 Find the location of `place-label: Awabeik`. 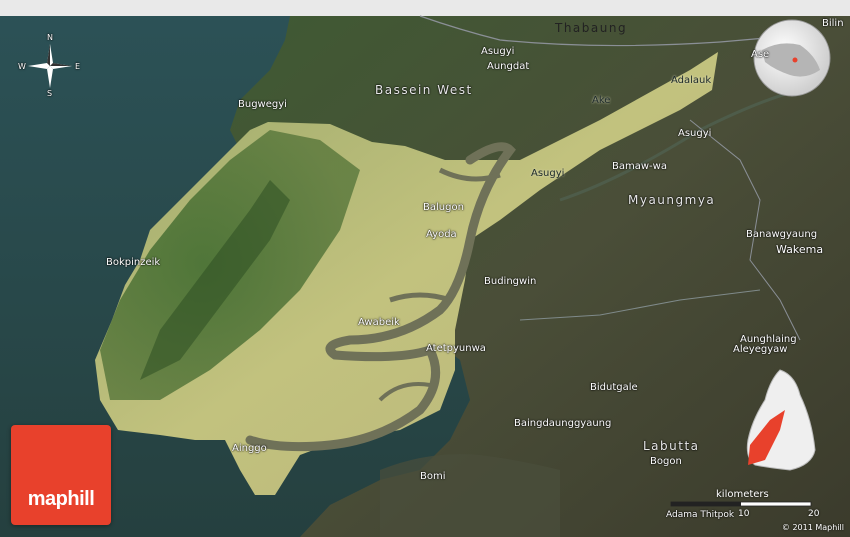

place-label: Awabeik is located at coordinates (379, 322).